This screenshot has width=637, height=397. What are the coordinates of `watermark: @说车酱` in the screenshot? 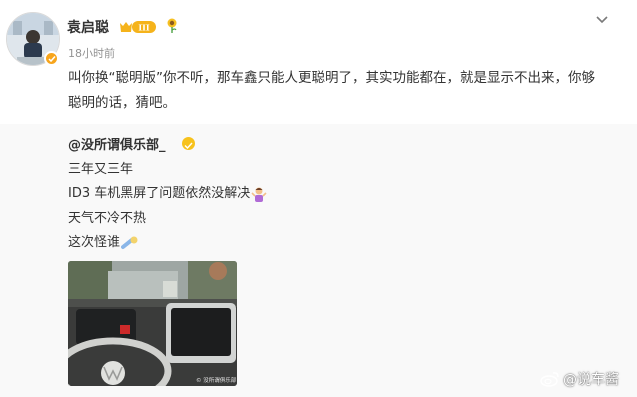 It's located at (579, 379).